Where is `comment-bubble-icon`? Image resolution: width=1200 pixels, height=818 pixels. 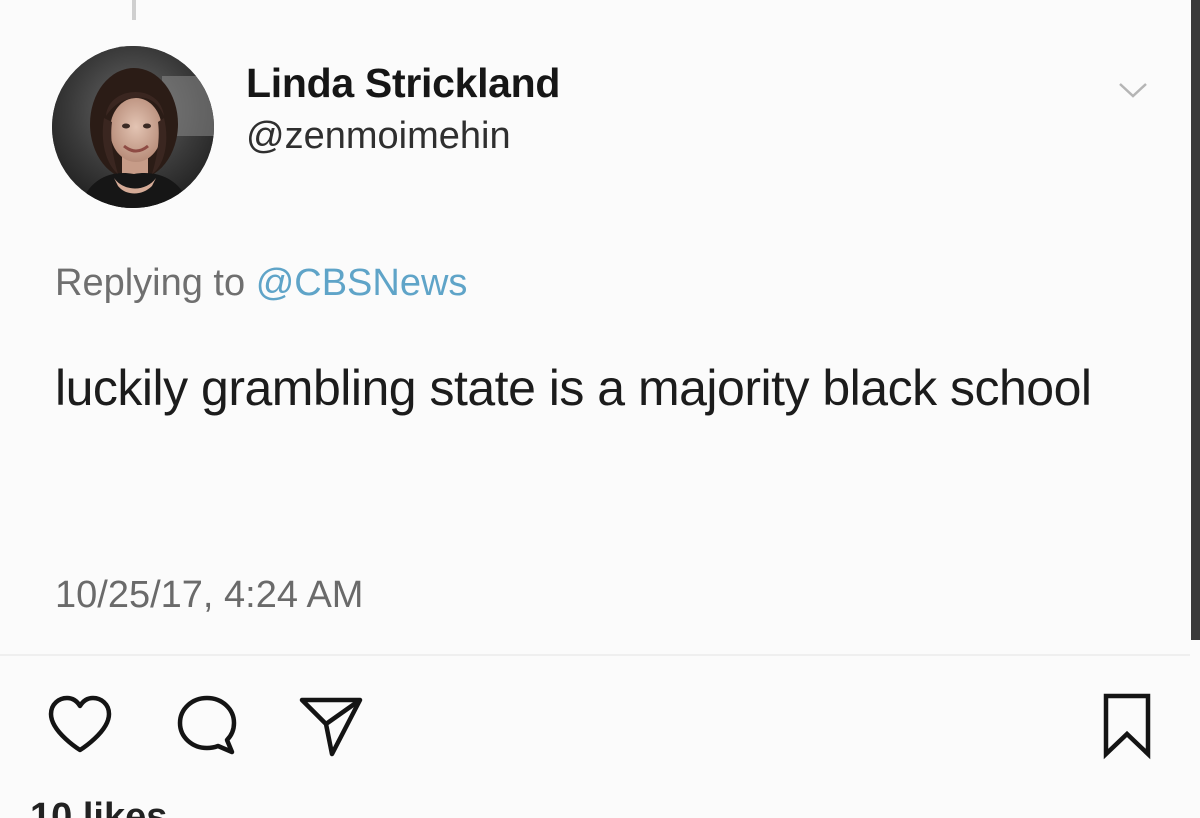
comment-bubble-icon is located at coordinates (207, 725).